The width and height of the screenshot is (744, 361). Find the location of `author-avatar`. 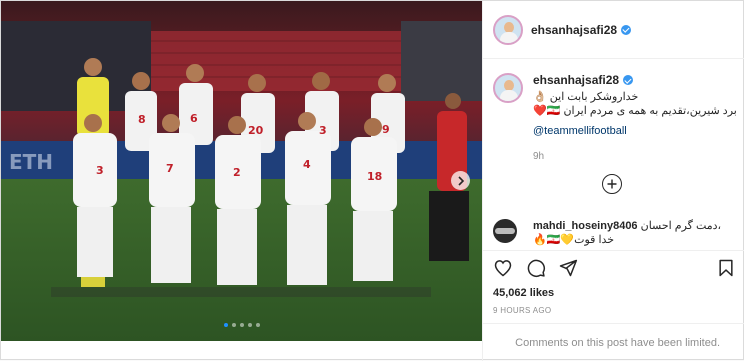

author-avatar is located at coordinates (508, 29).